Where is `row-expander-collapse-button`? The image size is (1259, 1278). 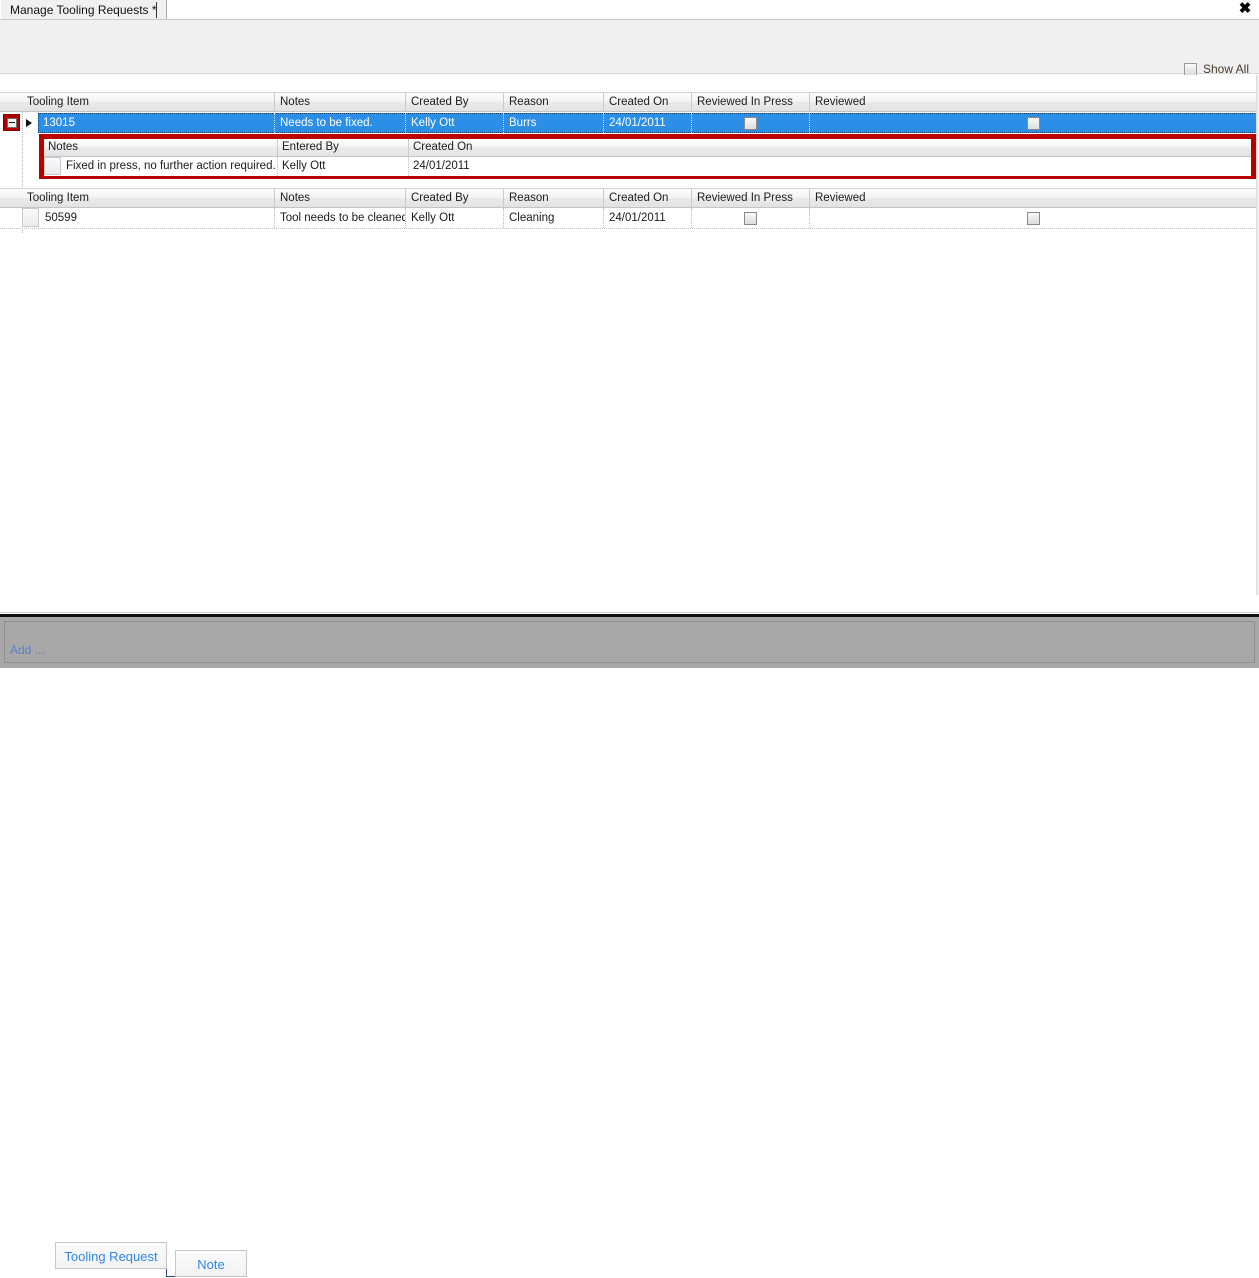
row-expander-collapse-button is located at coordinates (11, 122).